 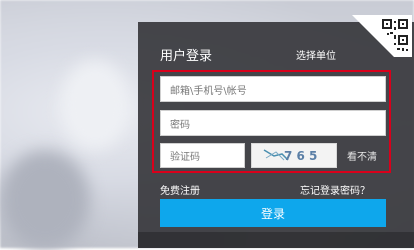 What do you see at coordinates (276, 240) in the screenshot?
I see `panel-bottom-band` at bounding box center [276, 240].